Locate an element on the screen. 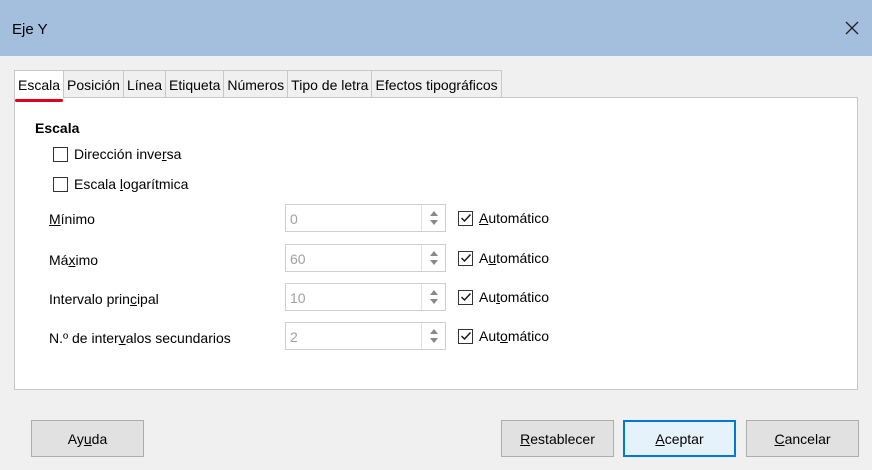 This screenshot has height=470, width=872. maximum-auto-checkbox: Automático is located at coordinates (503, 258).